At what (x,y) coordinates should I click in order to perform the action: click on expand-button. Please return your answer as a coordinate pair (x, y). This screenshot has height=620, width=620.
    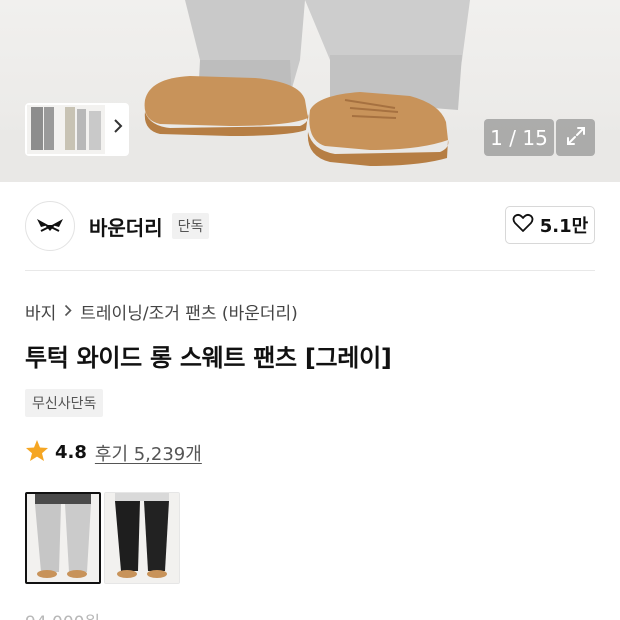
    Looking at the image, I should click on (575, 137).